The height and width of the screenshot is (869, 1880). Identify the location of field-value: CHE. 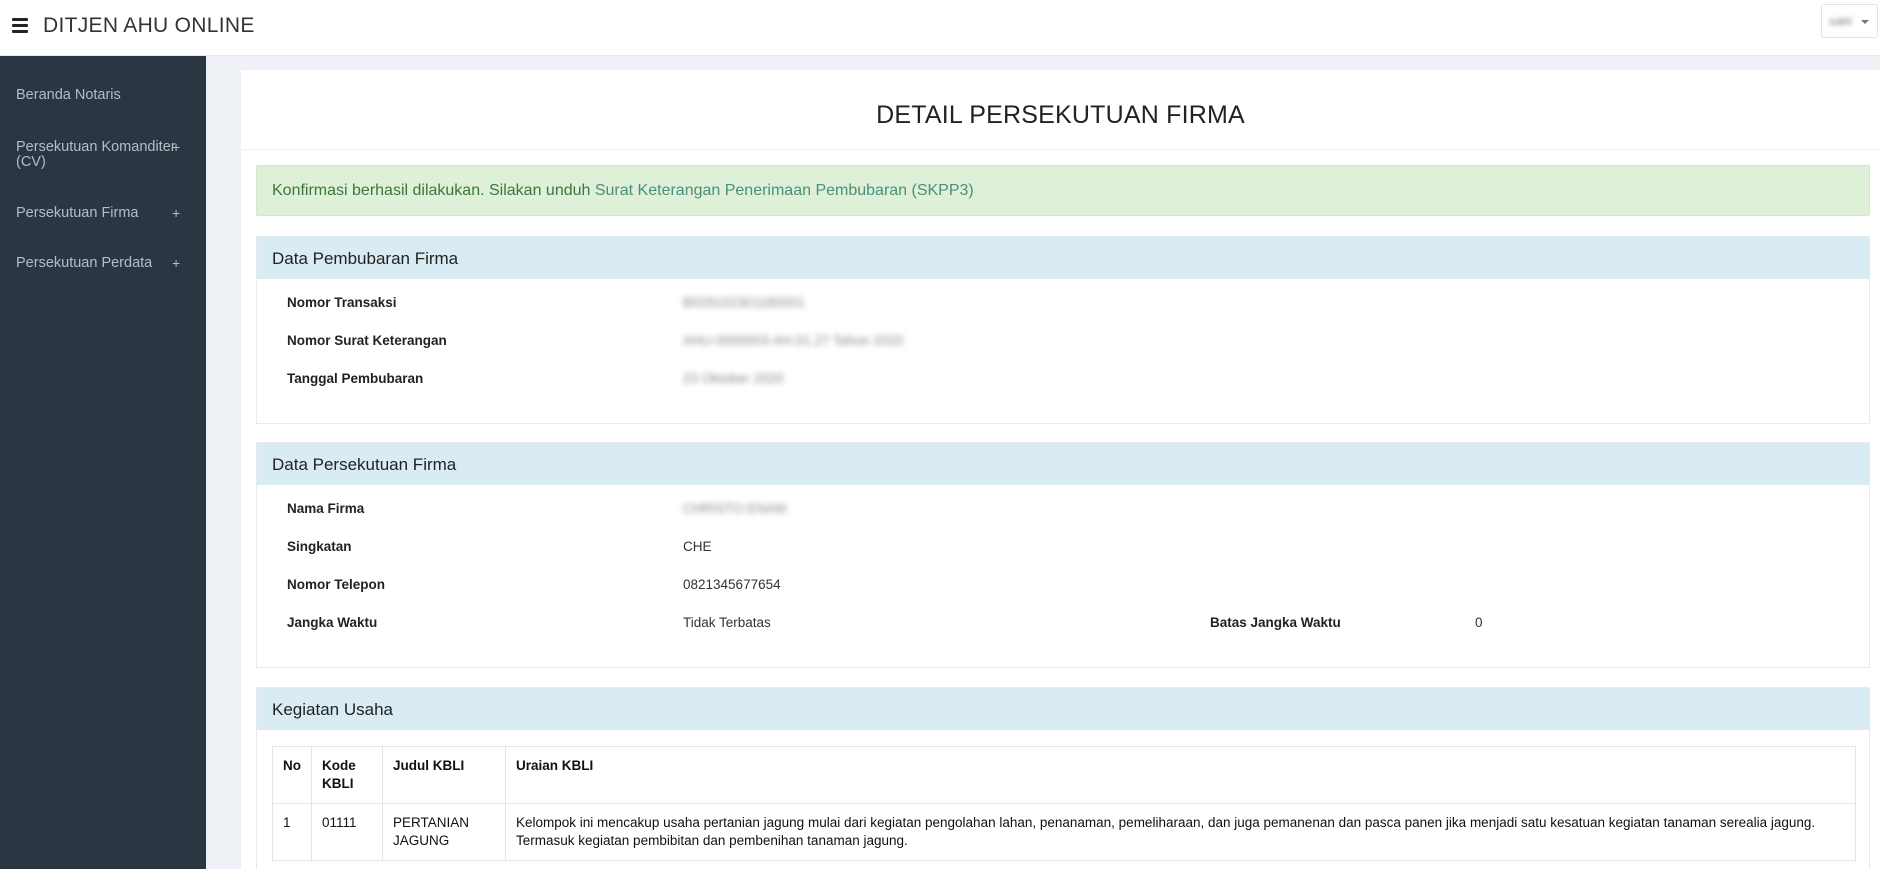
(697, 546).